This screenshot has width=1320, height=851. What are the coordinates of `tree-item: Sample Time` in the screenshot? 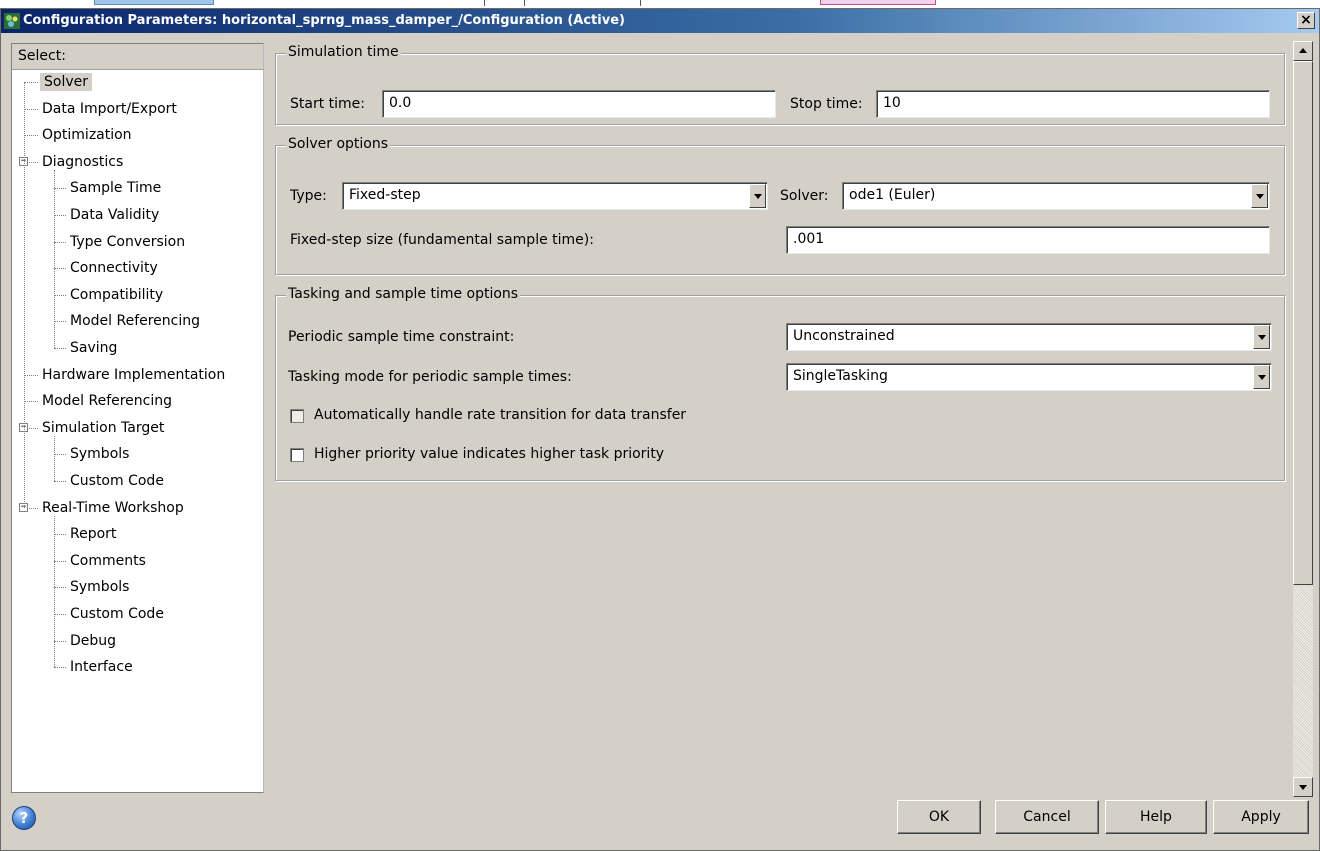 It's located at (115, 188).